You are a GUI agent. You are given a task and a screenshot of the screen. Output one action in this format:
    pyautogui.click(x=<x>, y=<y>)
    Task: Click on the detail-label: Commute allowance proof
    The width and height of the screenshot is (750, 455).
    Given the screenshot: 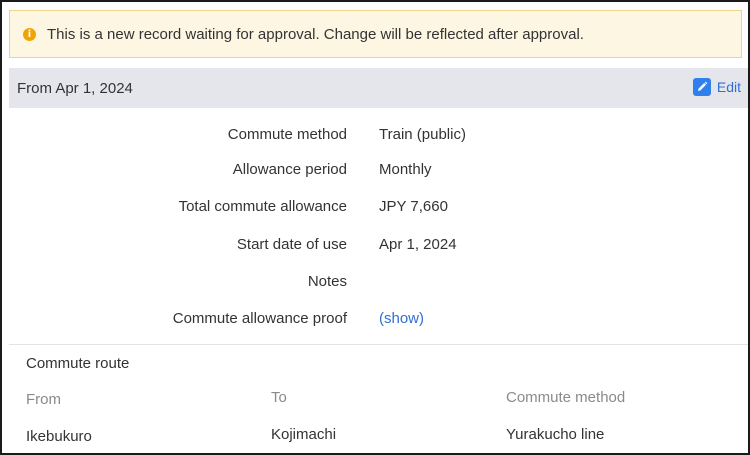 What is the action you would take?
    pyautogui.click(x=259, y=318)
    